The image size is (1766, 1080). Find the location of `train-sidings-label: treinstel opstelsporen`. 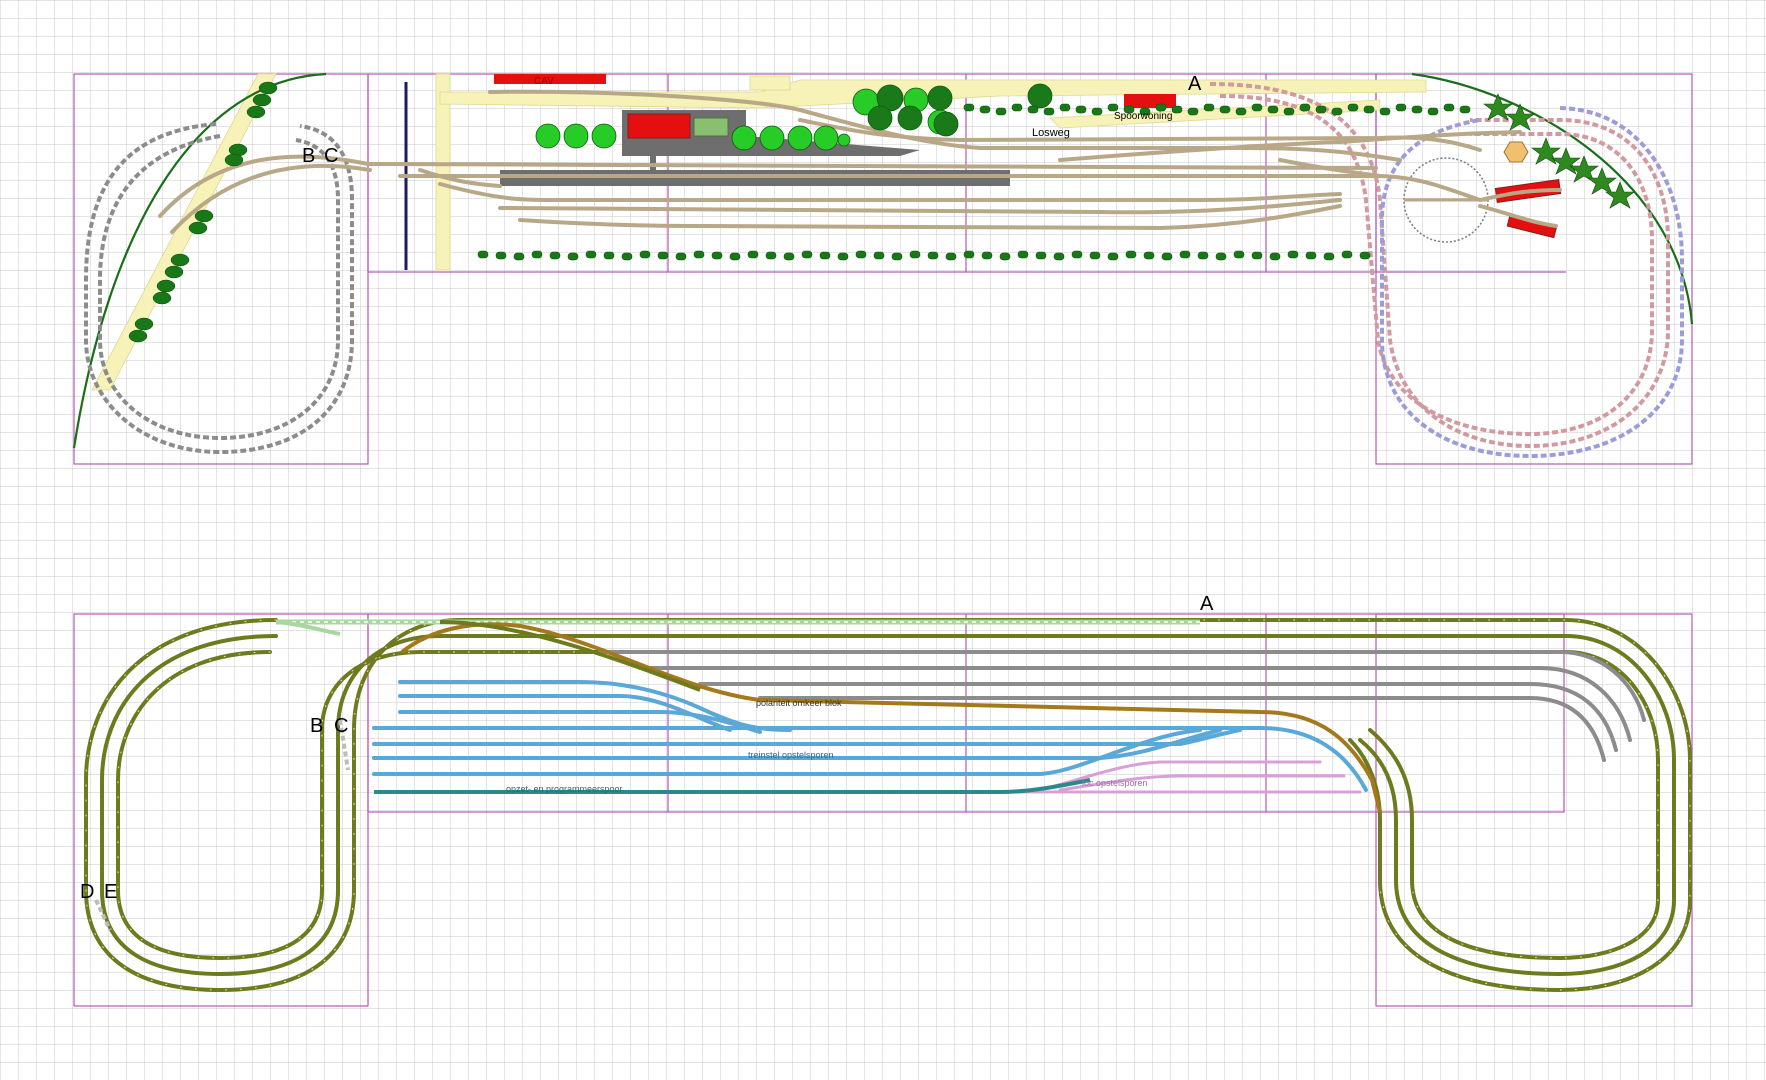

train-sidings-label: treinstel opstelsporen is located at coordinates (791, 755).